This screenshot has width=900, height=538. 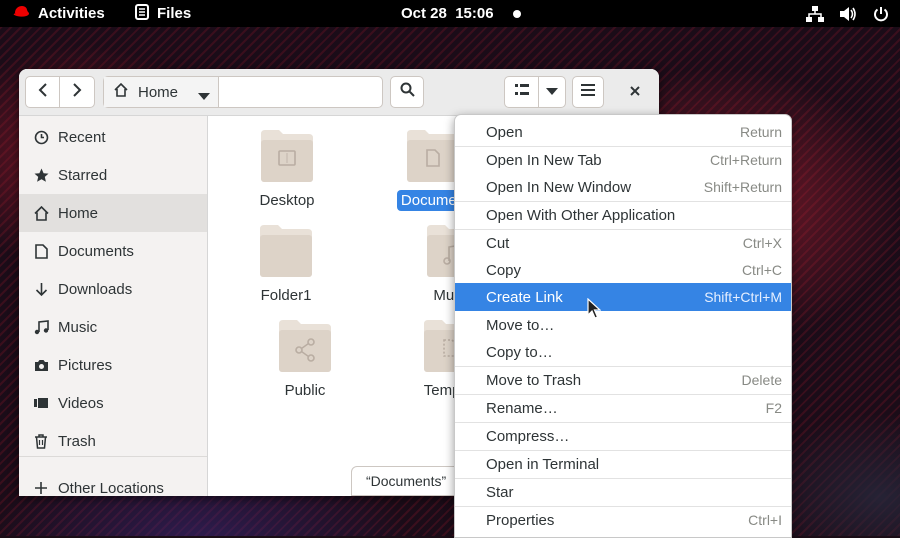 What do you see at coordinates (498, 243) in the screenshot?
I see `menu-item-label: Cut` at bounding box center [498, 243].